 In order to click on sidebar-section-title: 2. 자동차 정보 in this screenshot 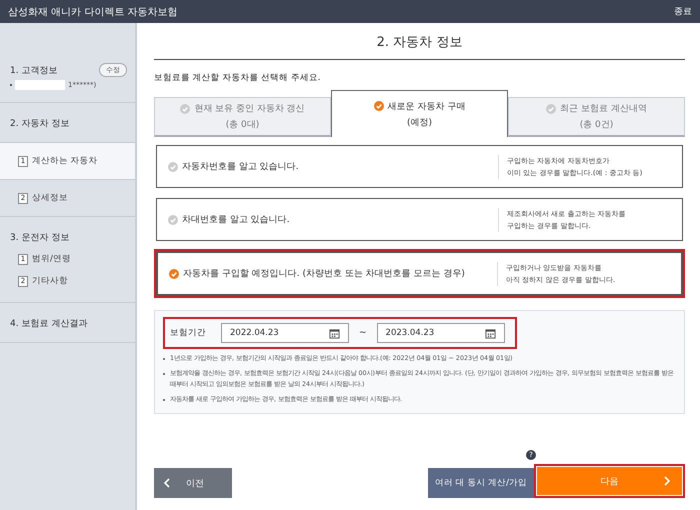, I will do `click(40, 123)`.